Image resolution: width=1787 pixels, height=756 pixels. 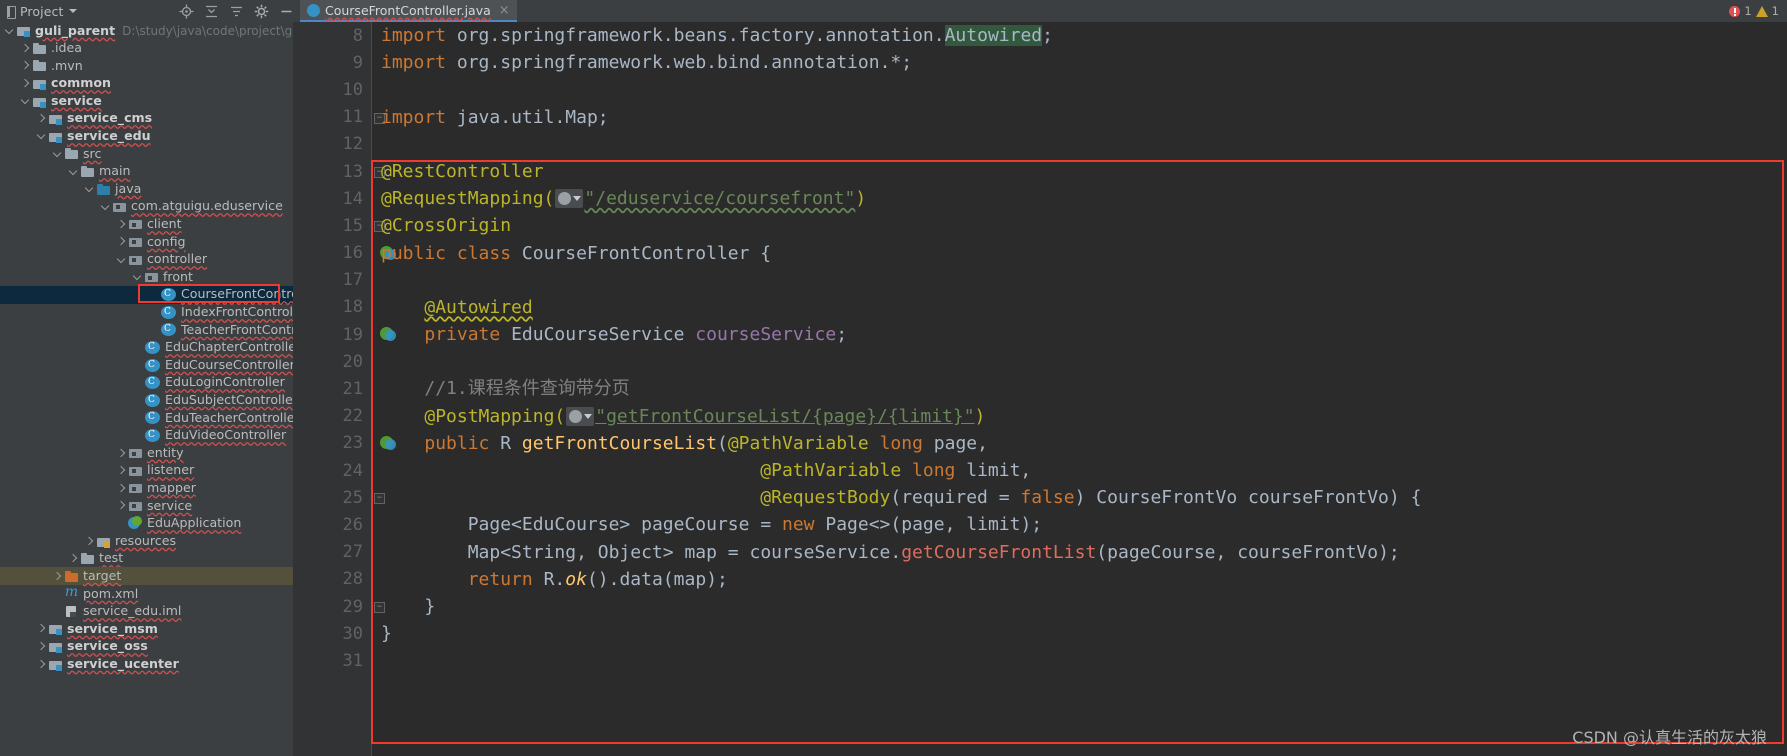 What do you see at coordinates (146, 593) in the screenshot?
I see `tree-item-pom.xml: pom.xml` at bounding box center [146, 593].